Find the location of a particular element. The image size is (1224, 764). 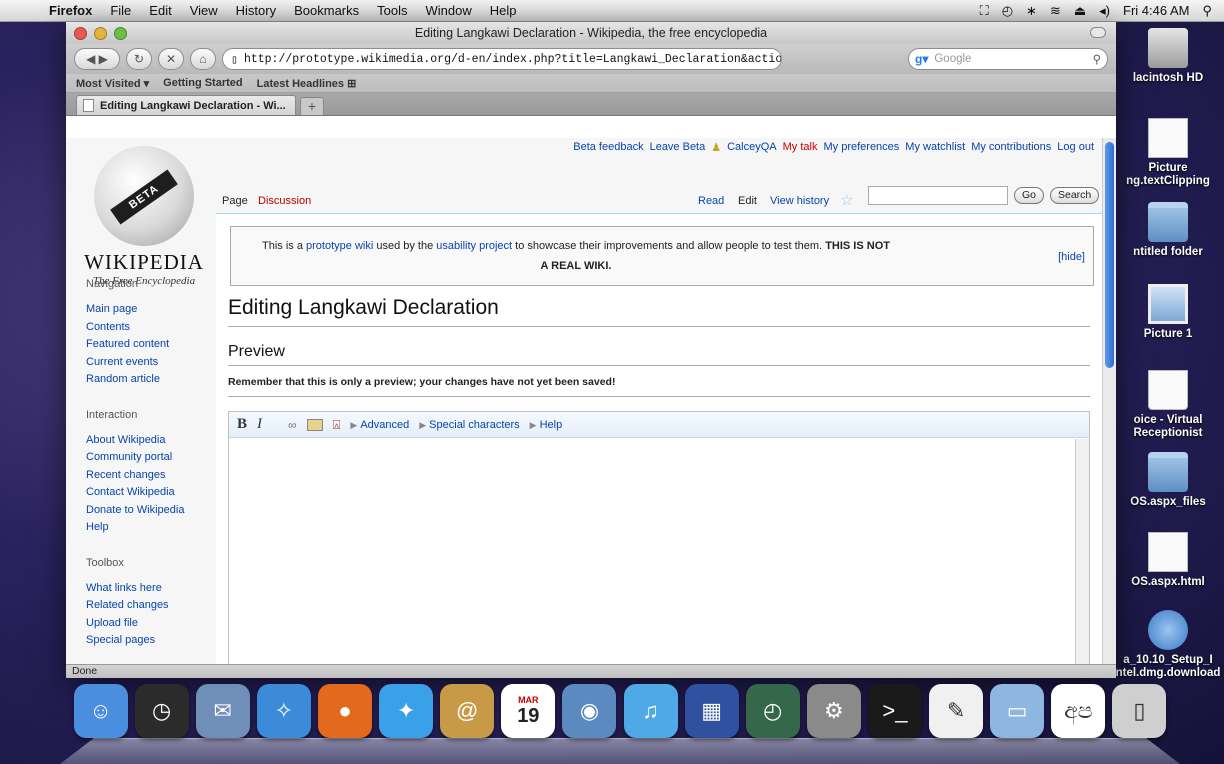

wifi-icon: ≋ is located at coordinates (1055, 11).